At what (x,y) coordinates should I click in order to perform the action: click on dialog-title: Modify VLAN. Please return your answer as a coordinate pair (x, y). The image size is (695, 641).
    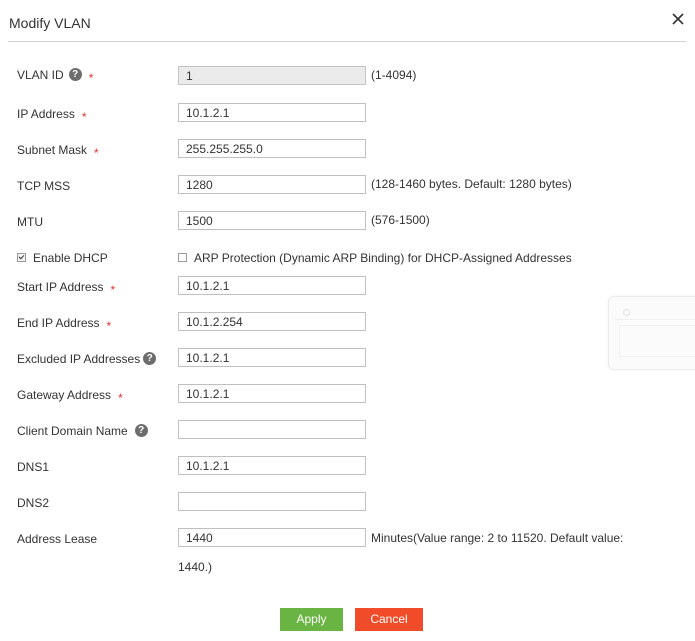
    Looking at the image, I should click on (50, 23).